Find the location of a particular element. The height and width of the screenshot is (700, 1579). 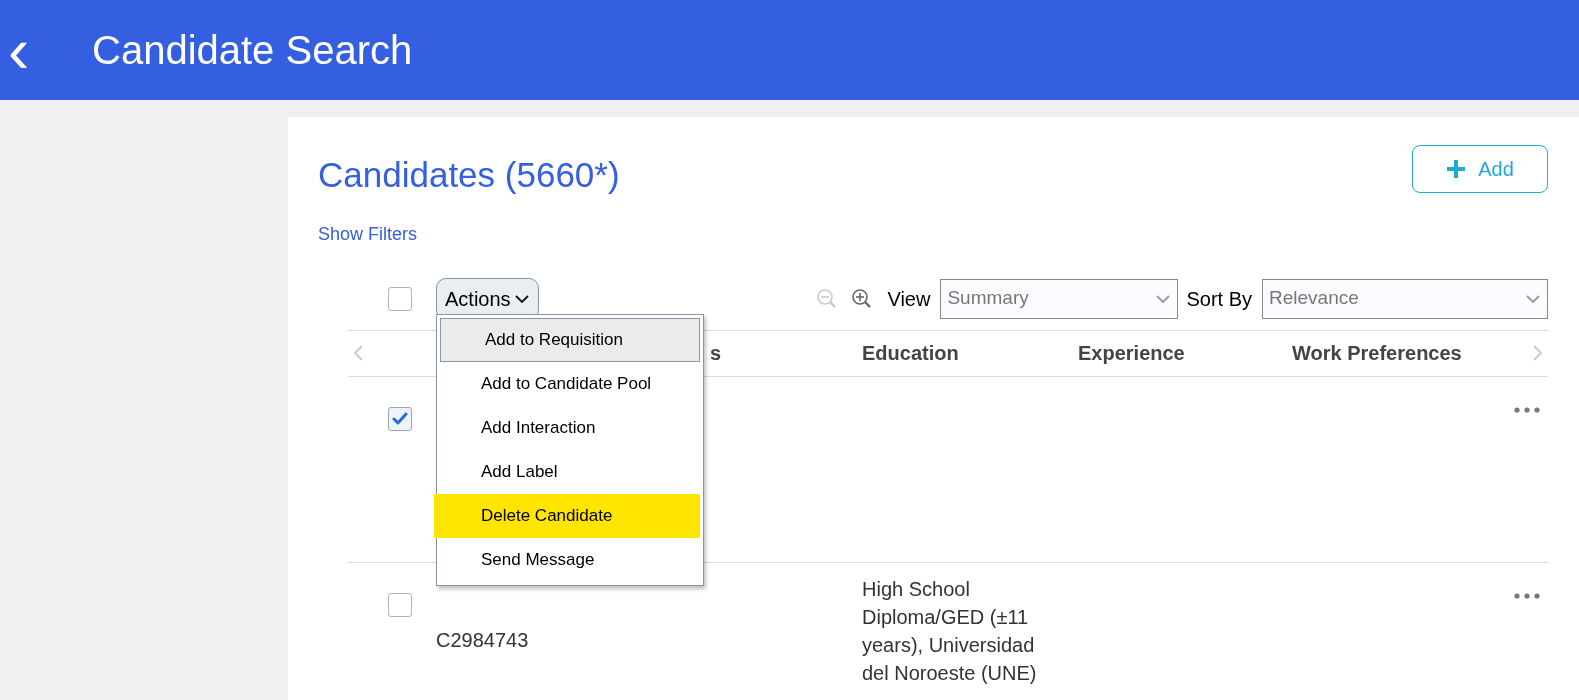

show-filters-link: Show Filters is located at coordinates (368, 233).